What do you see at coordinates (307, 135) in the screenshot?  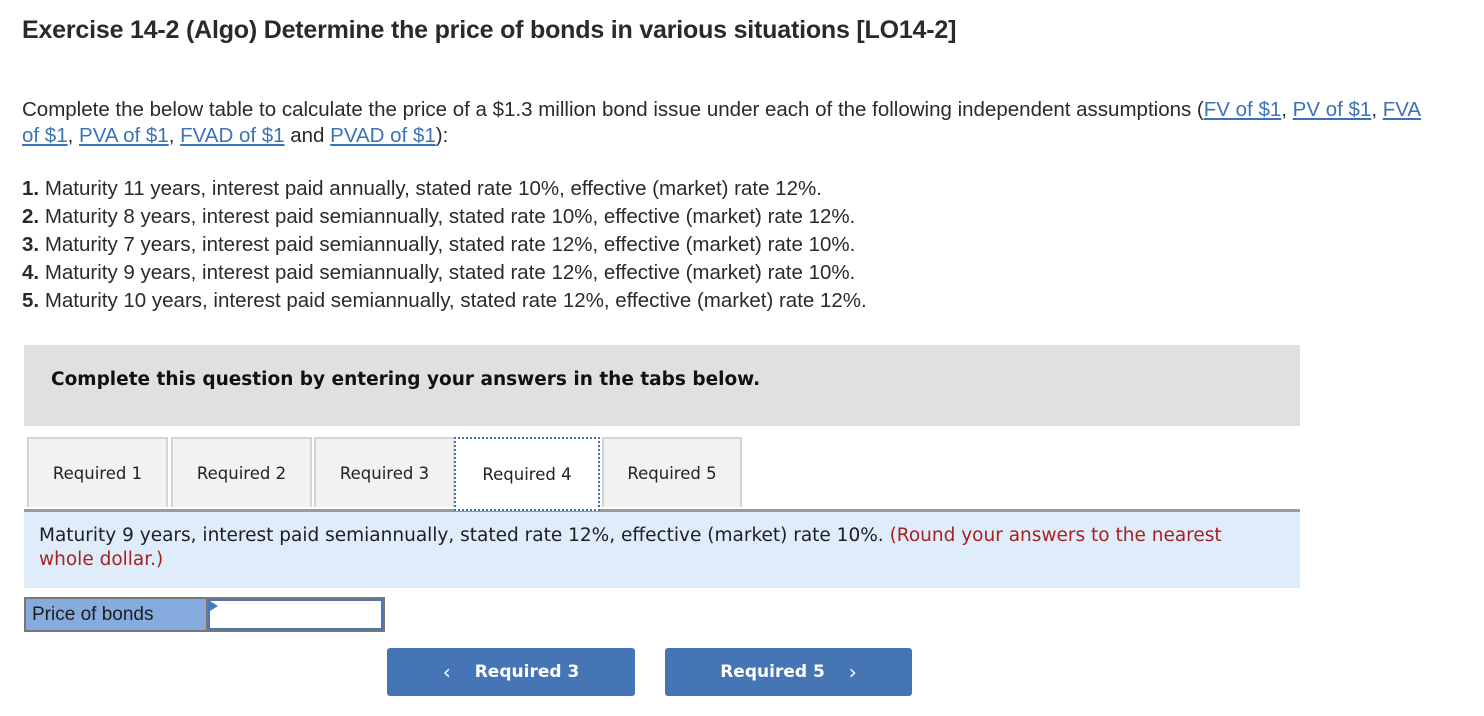 I see `conjunction: and` at bounding box center [307, 135].